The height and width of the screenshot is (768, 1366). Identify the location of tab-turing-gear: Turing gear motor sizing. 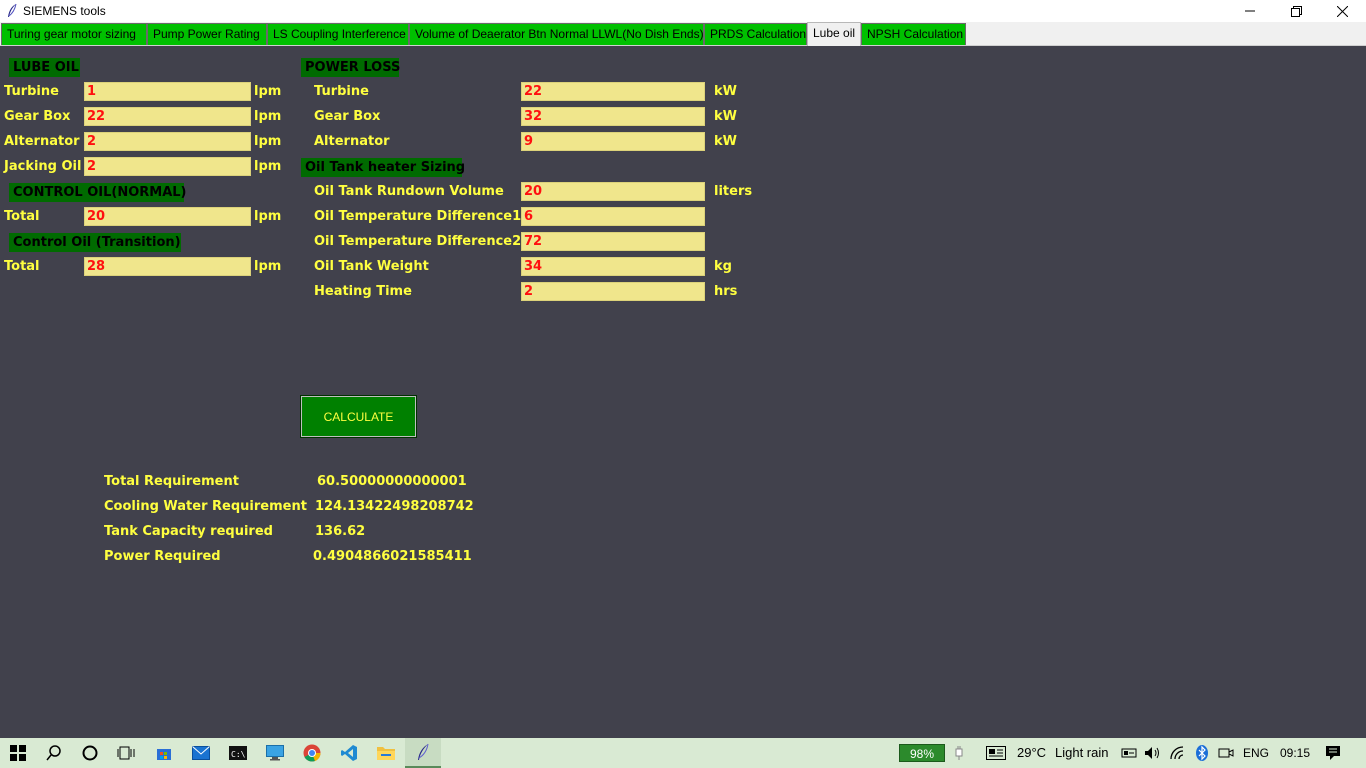
(74, 34).